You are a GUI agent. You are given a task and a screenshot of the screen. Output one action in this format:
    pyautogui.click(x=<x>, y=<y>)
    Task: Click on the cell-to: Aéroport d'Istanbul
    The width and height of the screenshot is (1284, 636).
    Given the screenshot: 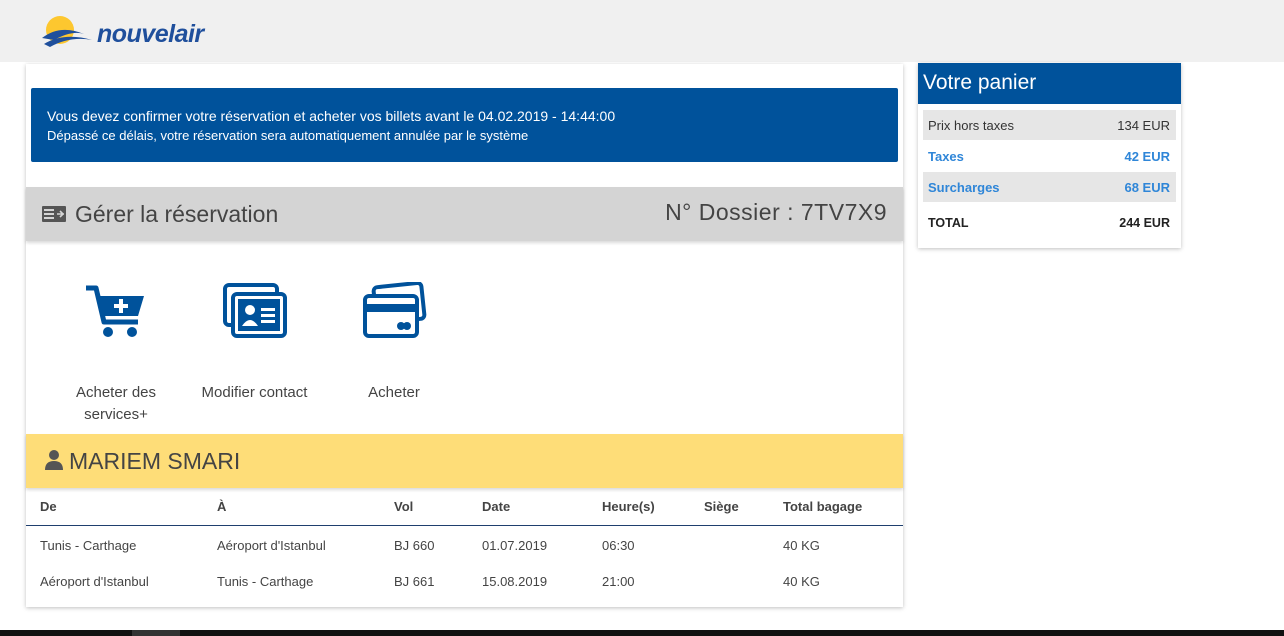 What is the action you would take?
    pyautogui.click(x=271, y=545)
    